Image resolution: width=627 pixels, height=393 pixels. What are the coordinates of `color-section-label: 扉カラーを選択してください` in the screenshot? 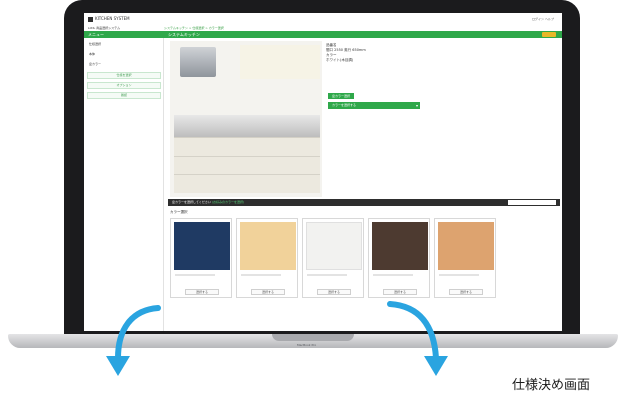 It's located at (191, 202).